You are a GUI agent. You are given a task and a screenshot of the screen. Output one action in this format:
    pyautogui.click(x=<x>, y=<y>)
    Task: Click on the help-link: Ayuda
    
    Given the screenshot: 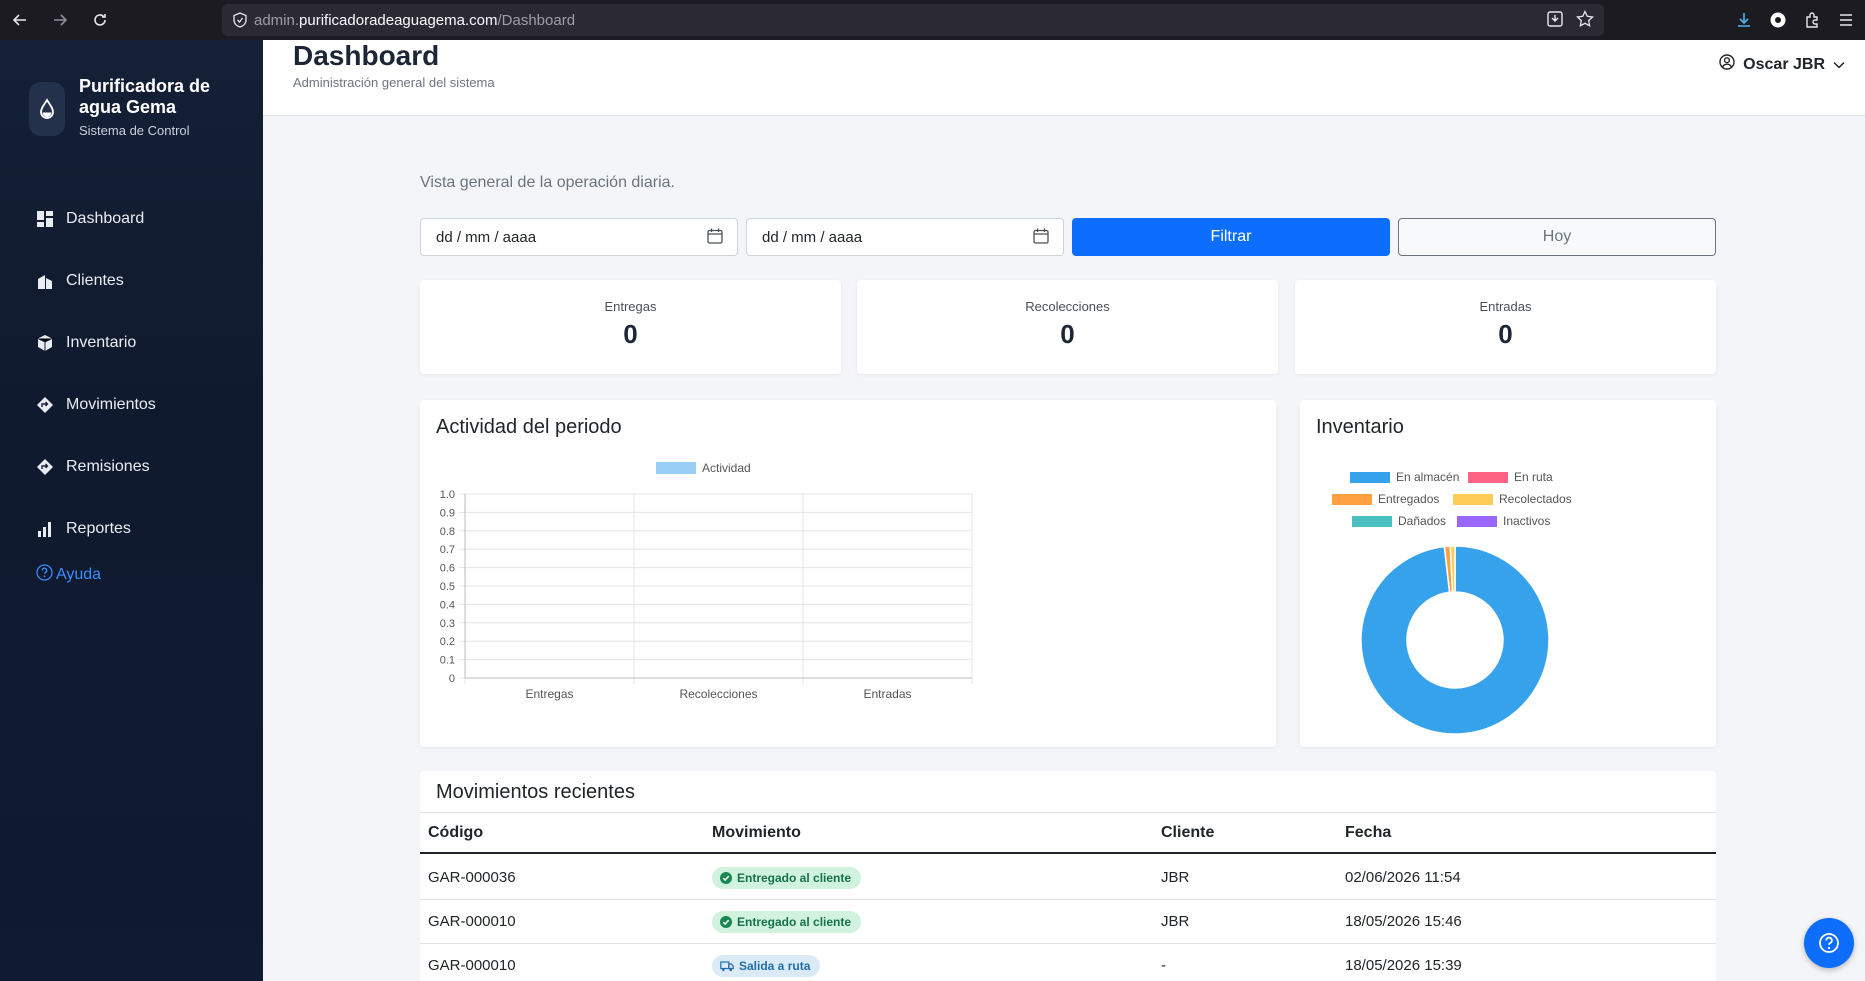 What is the action you would take?
    pyautogui.click(x=68, y=575)
    